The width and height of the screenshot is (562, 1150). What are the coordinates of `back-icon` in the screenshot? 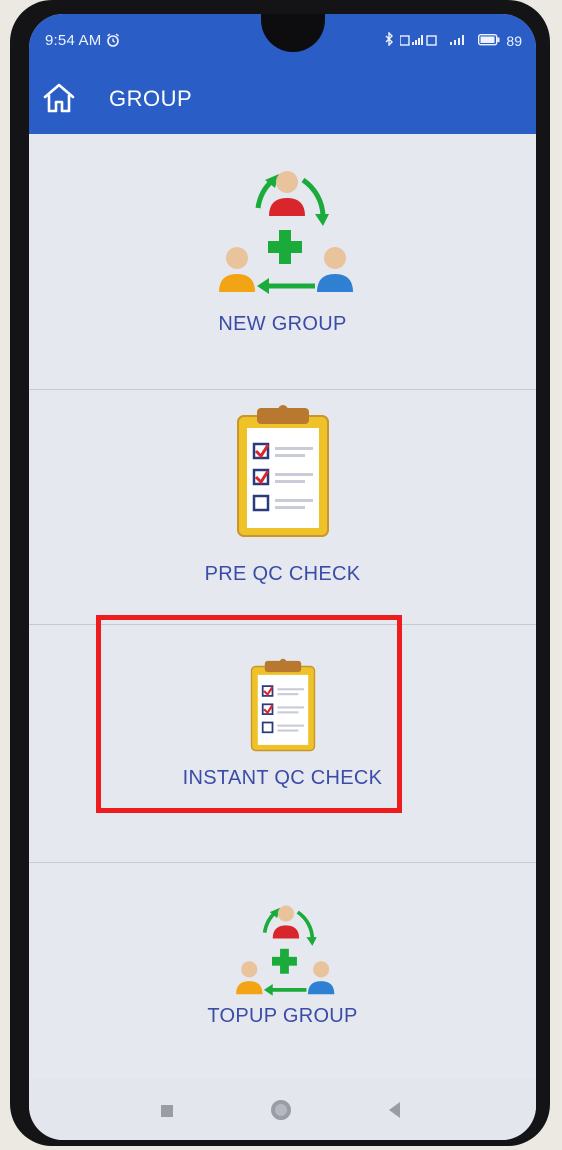 It's located at (394, 1110).